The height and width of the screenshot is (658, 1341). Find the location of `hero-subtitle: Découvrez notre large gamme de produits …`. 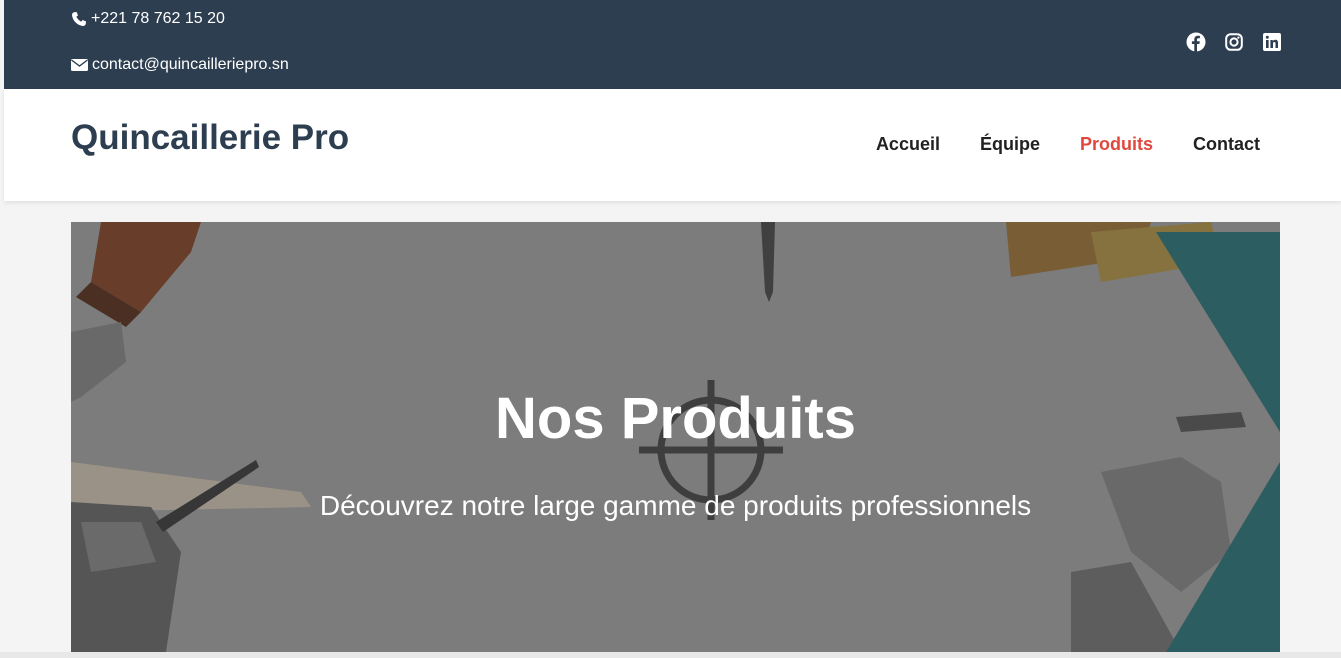

hero-subtitle: Découvrez notre large gamme de produits … is located at coordinates (675, 505).